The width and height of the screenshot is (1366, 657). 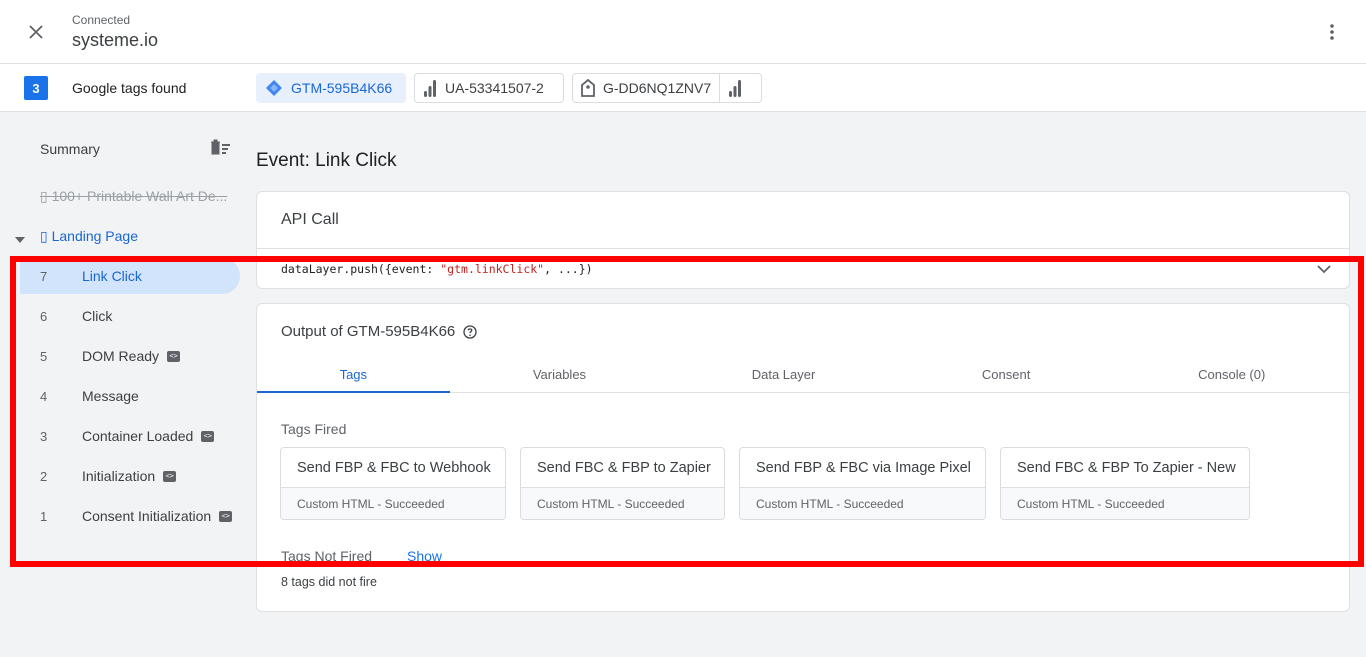 I want to click on event-item-initialization: 2 Initialization <>, so click(x=130, y=476).